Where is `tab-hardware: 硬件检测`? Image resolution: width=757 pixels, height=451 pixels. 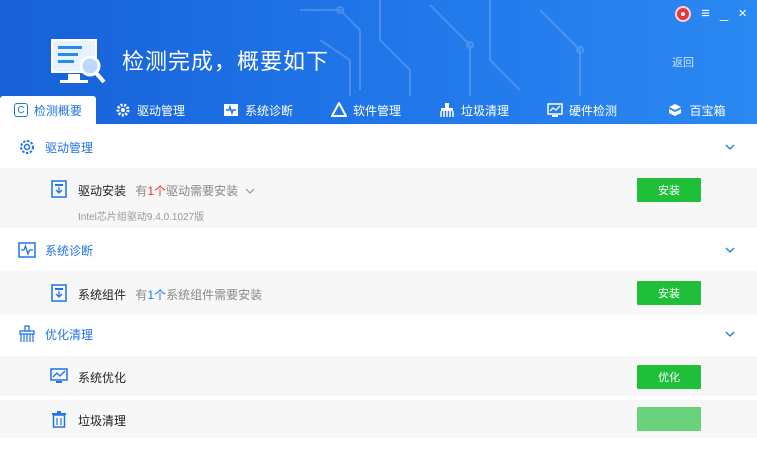
tab-hardware: 硬件检测 is located at coordinates (582, 110).